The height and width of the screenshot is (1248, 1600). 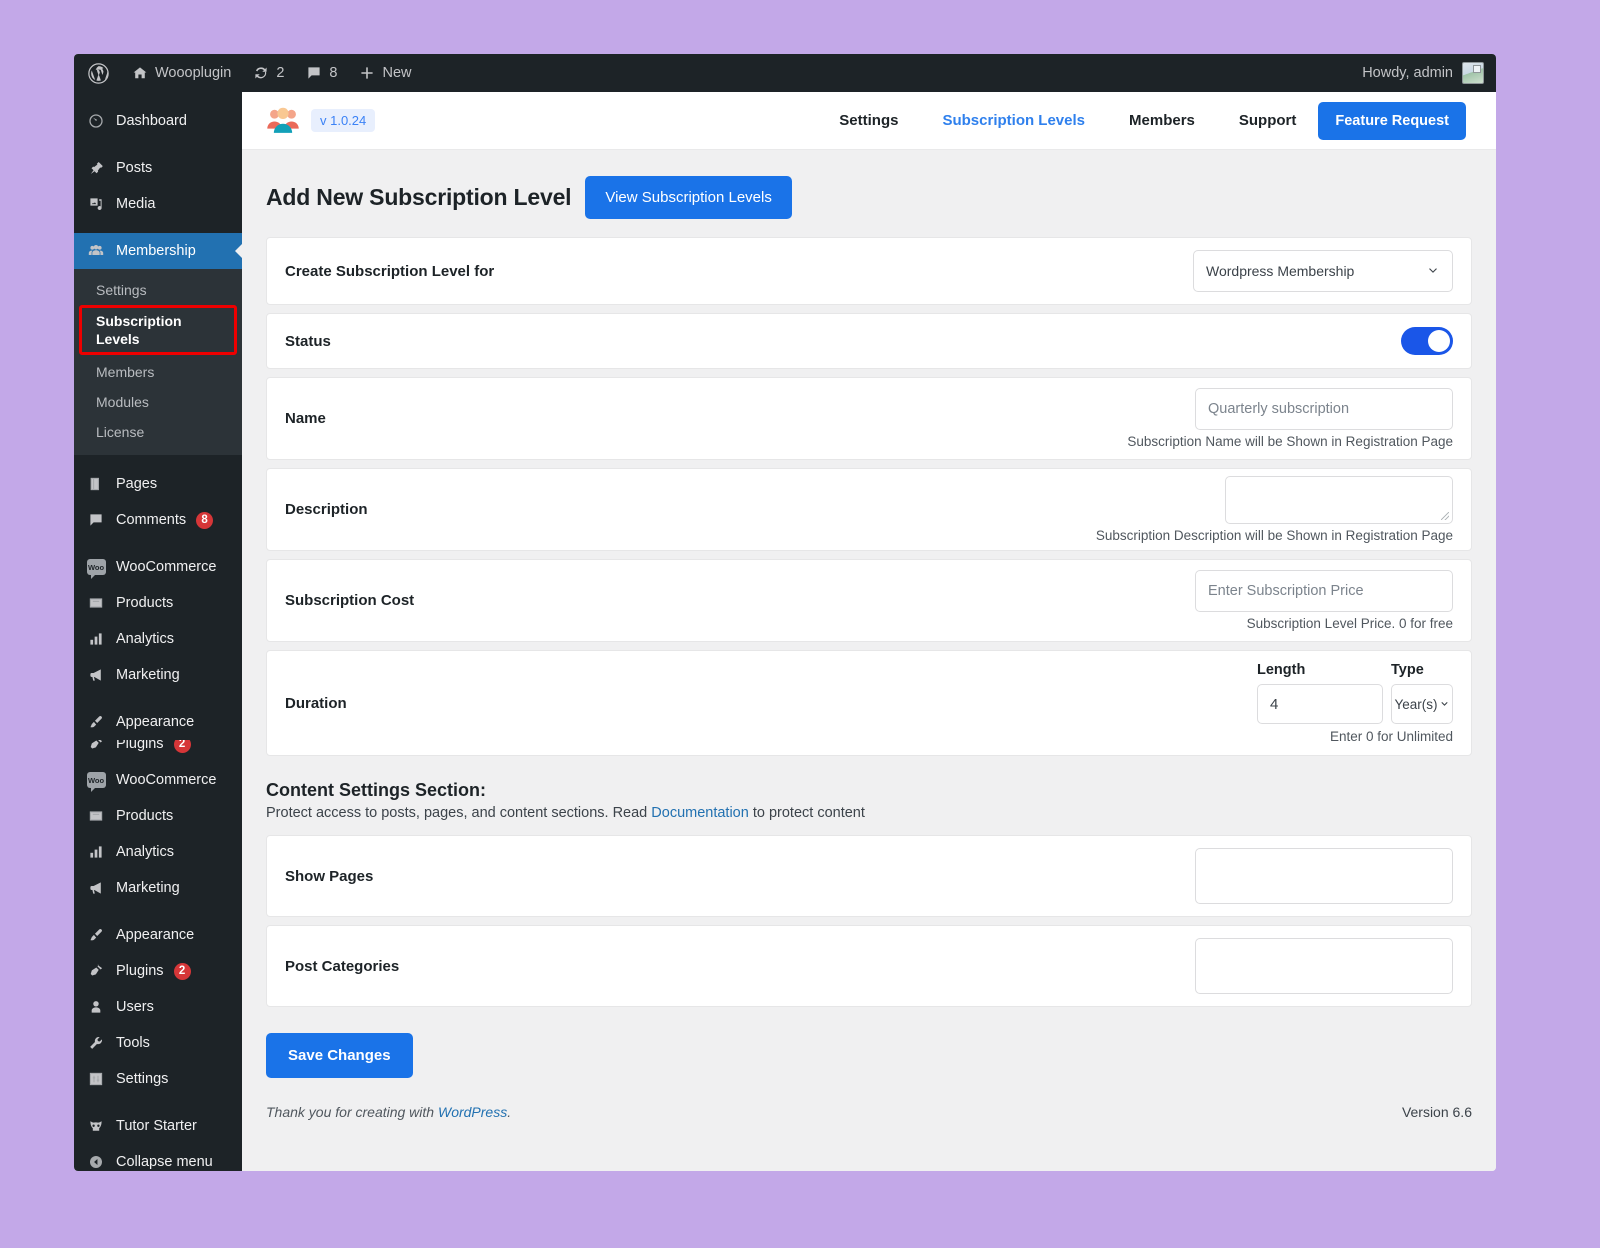 What do you see at coordinates (158, 971) in the screenshot?
I see `sidebar-item-plugins: Plugins 2` at bounding box center [158, 971].